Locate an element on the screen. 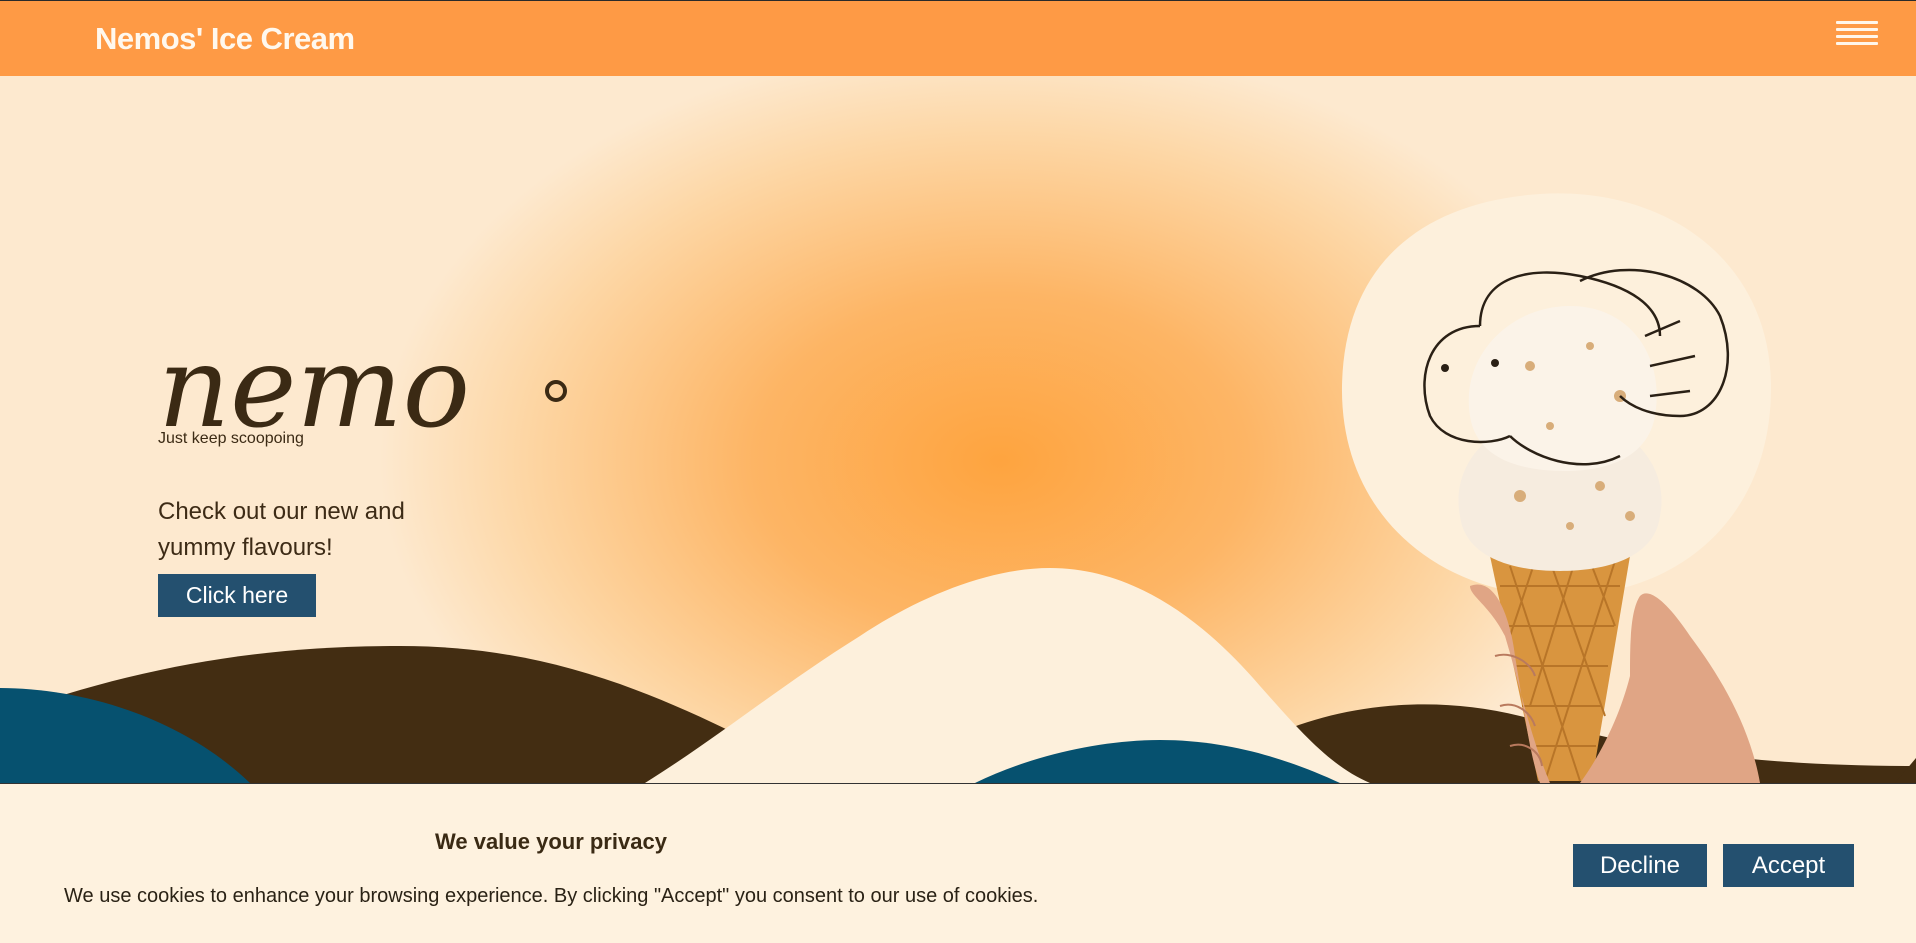  cookie-title: We value your privacy is located at coordinates (551, 841).